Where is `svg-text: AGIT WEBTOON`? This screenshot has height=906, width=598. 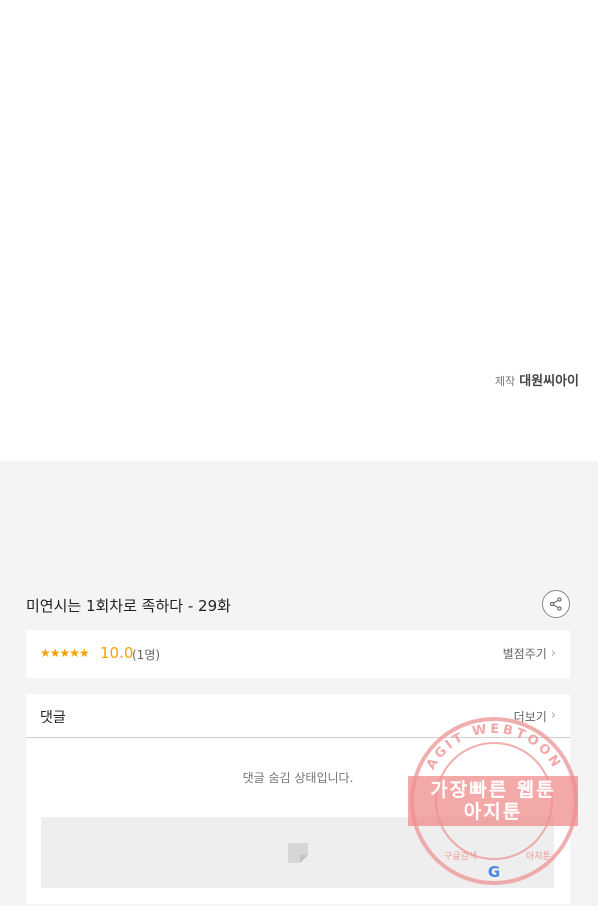 svg-text: AGIT WEBTOON is located at coordinates (494, 747).